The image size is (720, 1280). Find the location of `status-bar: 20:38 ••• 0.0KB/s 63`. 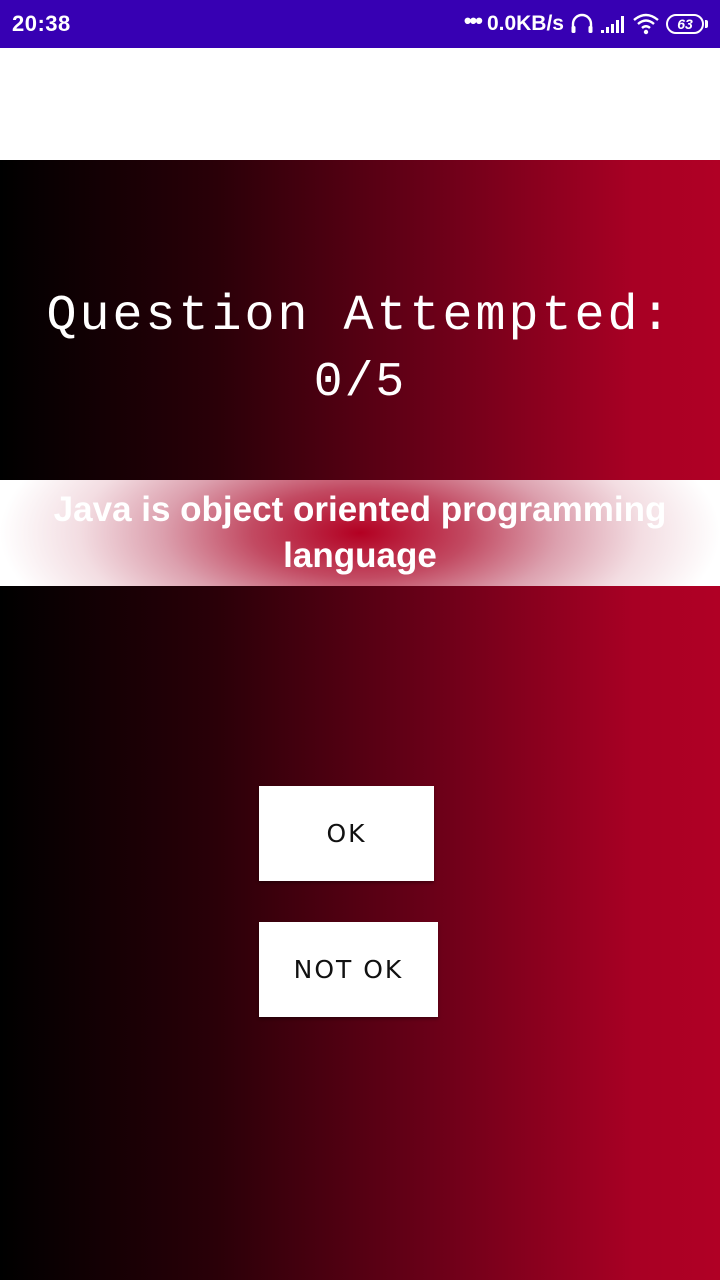

status-bar: 20:38 ••• 0.0KB/s 63 is located at coordinates (360, 24).